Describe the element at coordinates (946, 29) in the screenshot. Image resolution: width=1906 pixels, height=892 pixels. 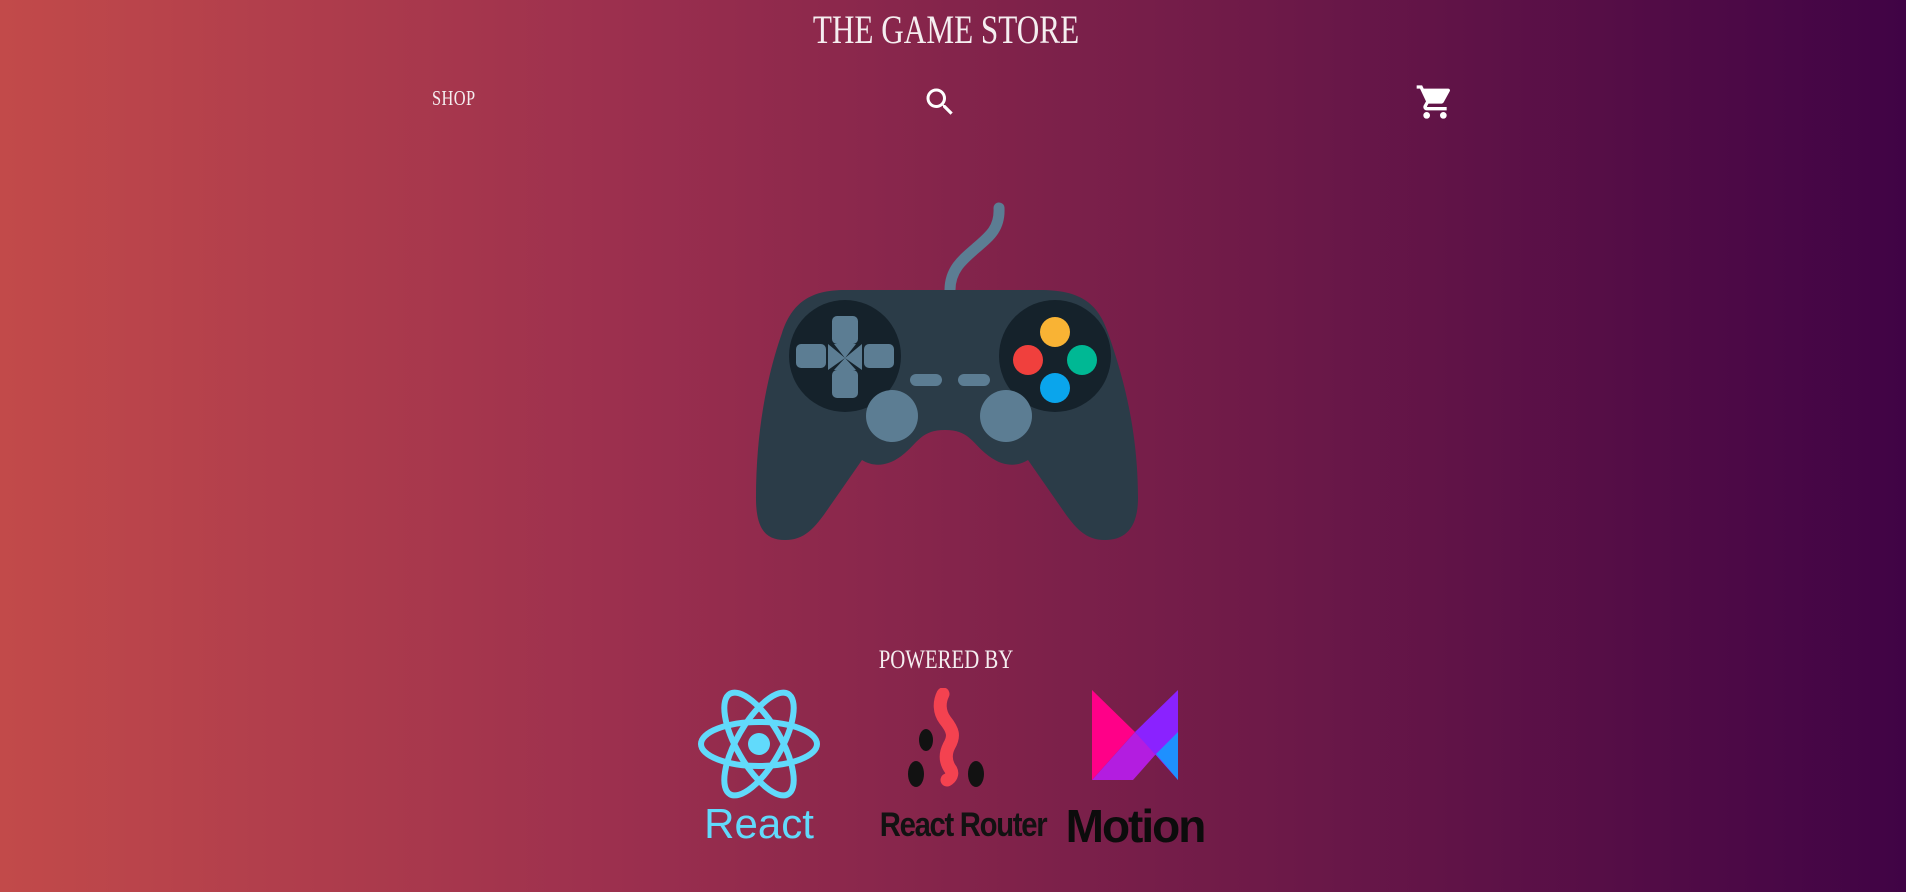
I see `page-title: THE GAME STORE` at that location.